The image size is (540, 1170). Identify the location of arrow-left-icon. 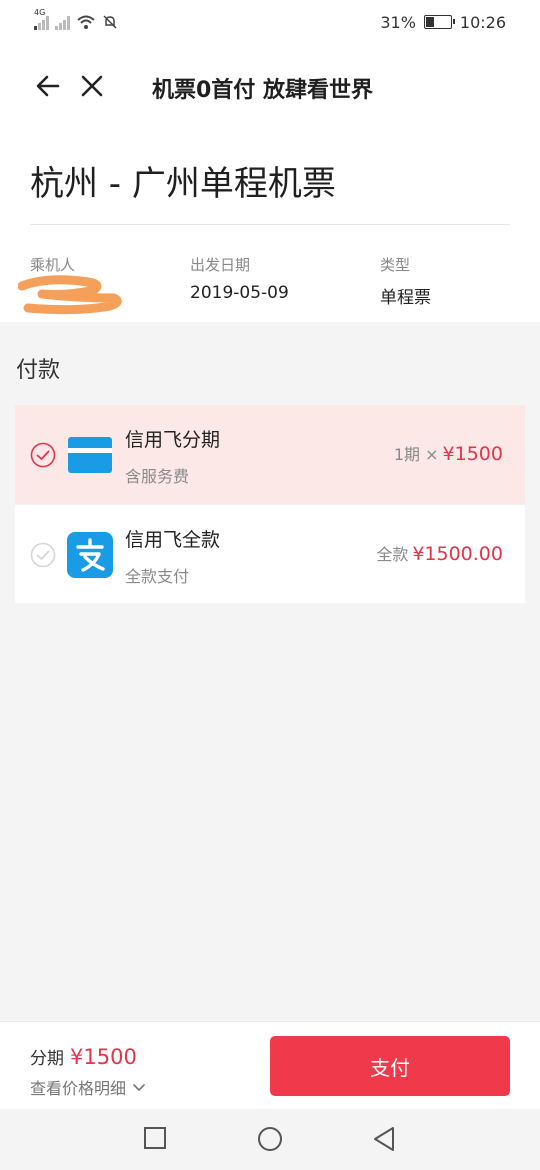
(48, 86).